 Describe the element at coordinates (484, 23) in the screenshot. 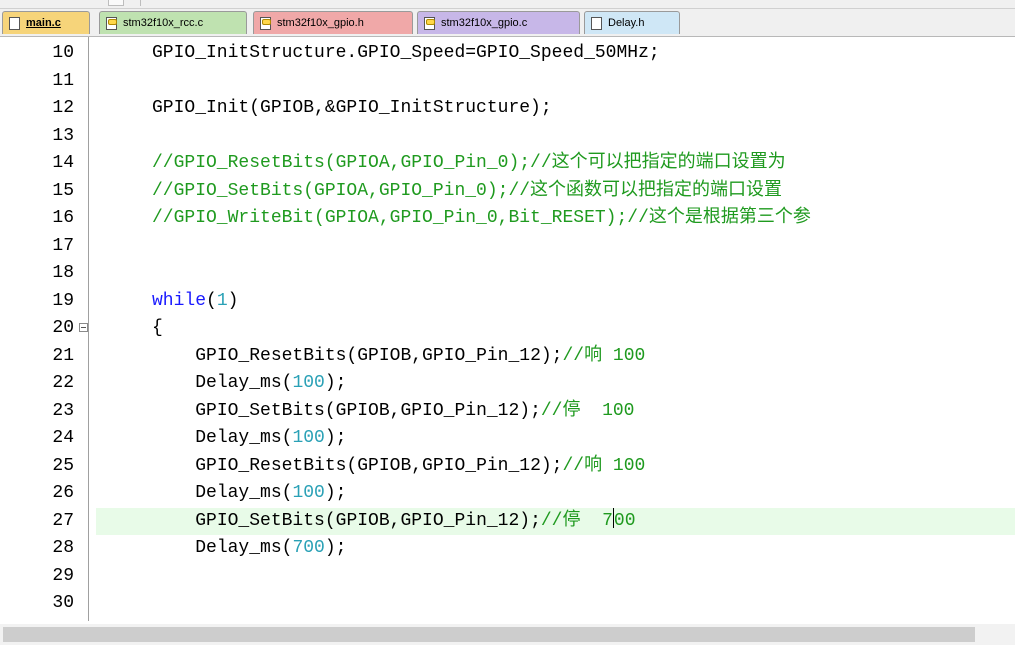

I see `tab-label: stm32f10x_gpio.c` at that location.